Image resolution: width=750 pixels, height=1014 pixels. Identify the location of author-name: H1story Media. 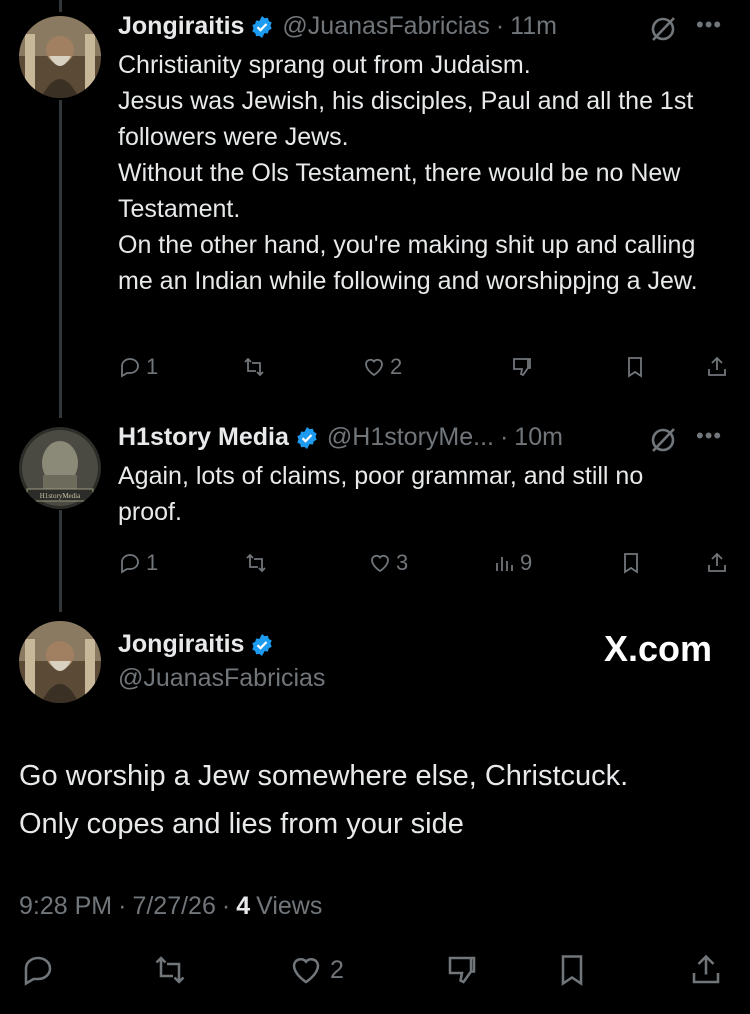
(203, 437).